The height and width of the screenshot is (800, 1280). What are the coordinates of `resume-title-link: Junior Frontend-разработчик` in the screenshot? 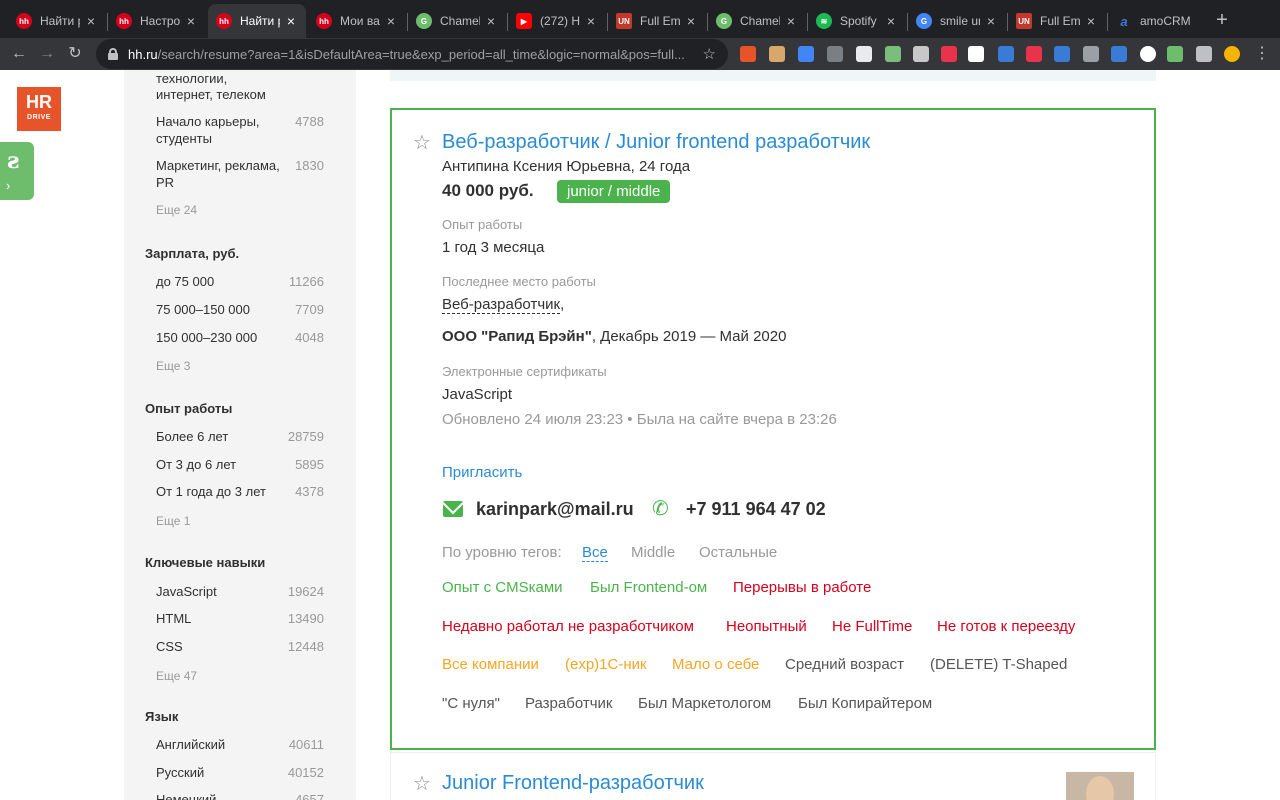 It's located at (573, 783).